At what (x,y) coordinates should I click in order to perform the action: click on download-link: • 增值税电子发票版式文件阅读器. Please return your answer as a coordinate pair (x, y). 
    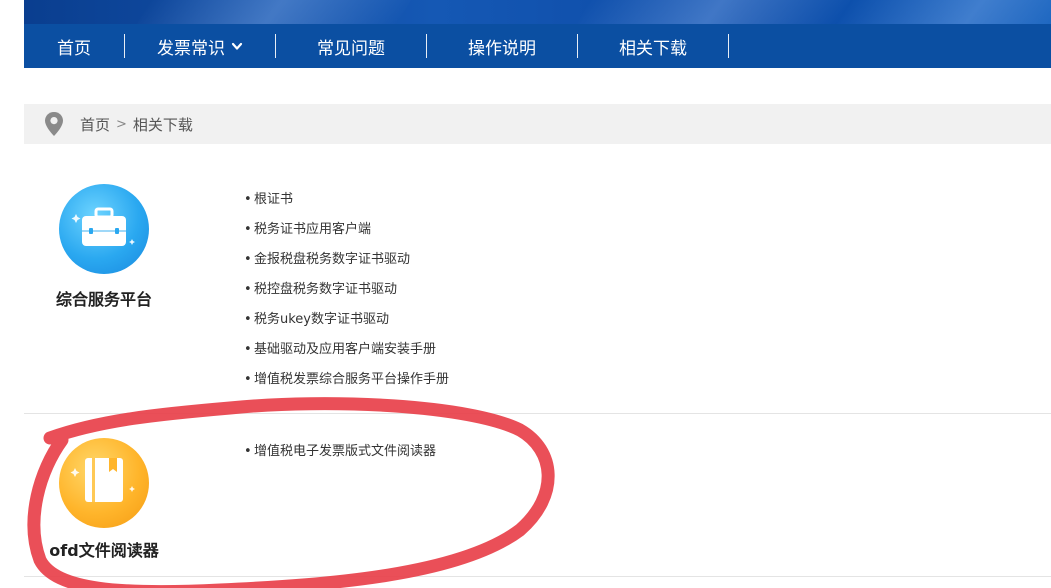
    Looking at the image, I should click on (340, 457).